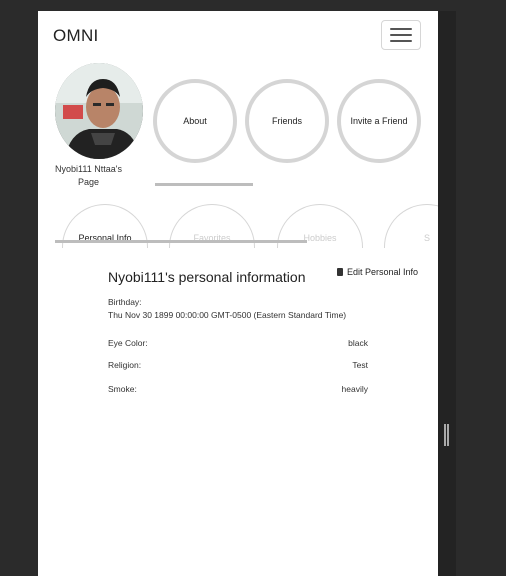 The width and height of the screenshot is (506, 576). What do you see at coordinates (128, 343) in the screenshot?
I see `eye-color-label: Eye Color:` at bounding box center [128, 343].